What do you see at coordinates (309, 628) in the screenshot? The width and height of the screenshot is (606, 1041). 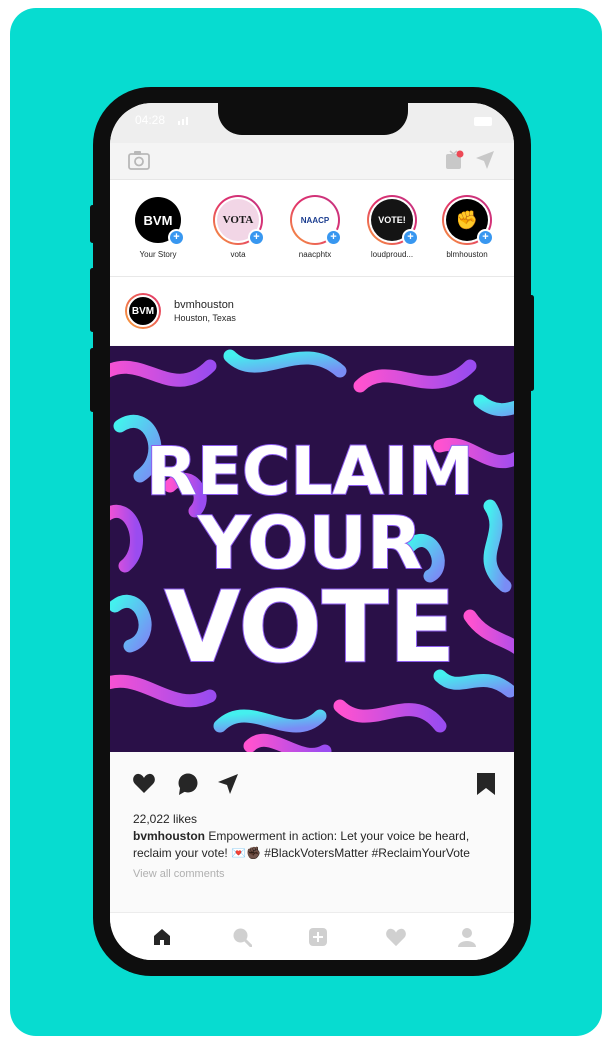 I see `artwork-line-3: VOTE` at bounding box center [309, 628].